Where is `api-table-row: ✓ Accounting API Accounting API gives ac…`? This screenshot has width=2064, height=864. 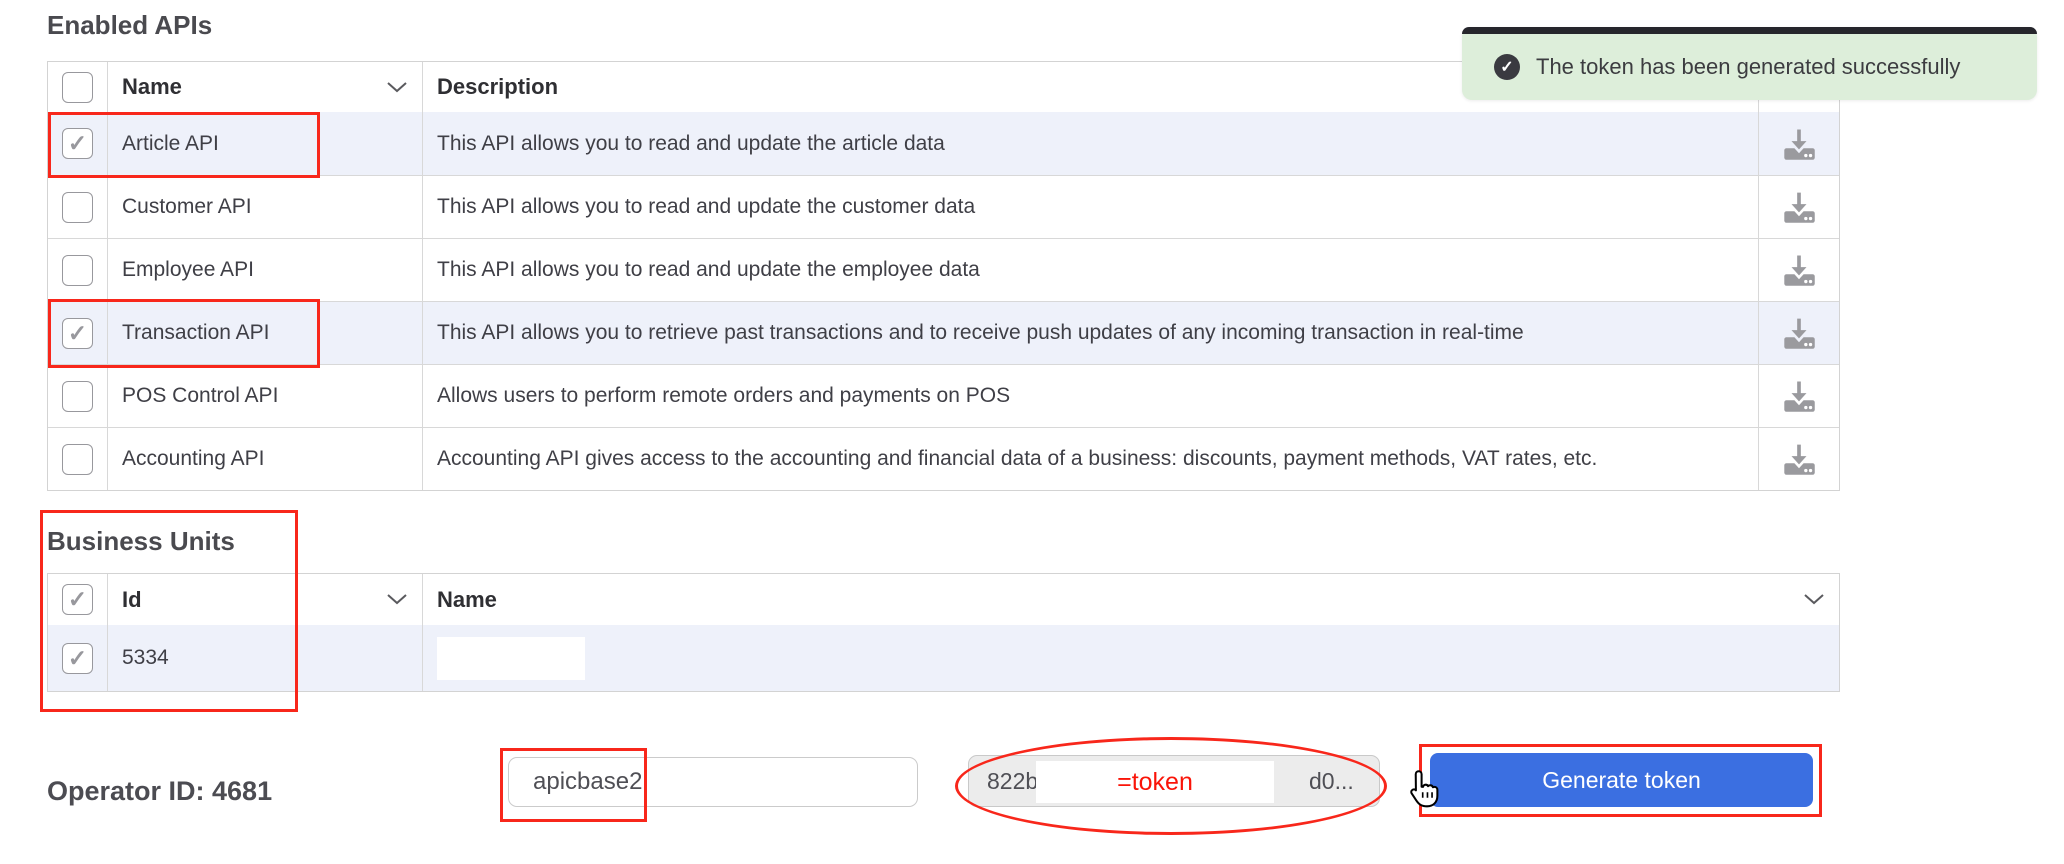 api-table-row: ✓ Accounting API Accounting API gives ac… is located at coordinates (943, 458).